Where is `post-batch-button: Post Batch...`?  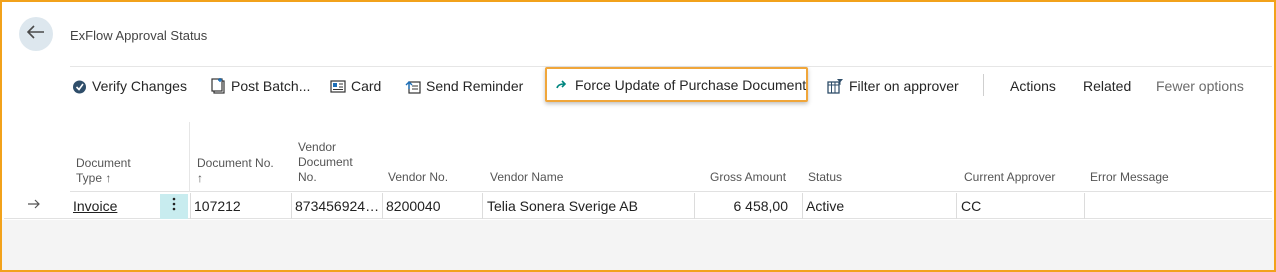
post-batch-button: Post Batch... is located at coordinates (260, 86).